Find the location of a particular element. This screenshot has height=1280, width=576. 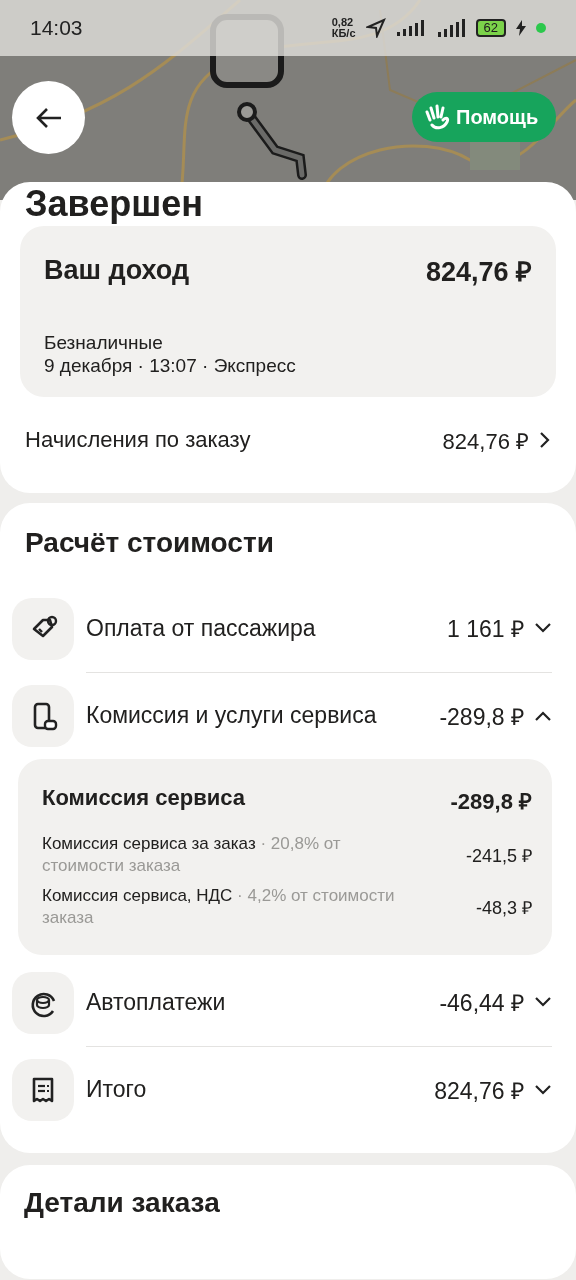

cost-row-label: Автоплатежи is located at coordinates (156, 1002).